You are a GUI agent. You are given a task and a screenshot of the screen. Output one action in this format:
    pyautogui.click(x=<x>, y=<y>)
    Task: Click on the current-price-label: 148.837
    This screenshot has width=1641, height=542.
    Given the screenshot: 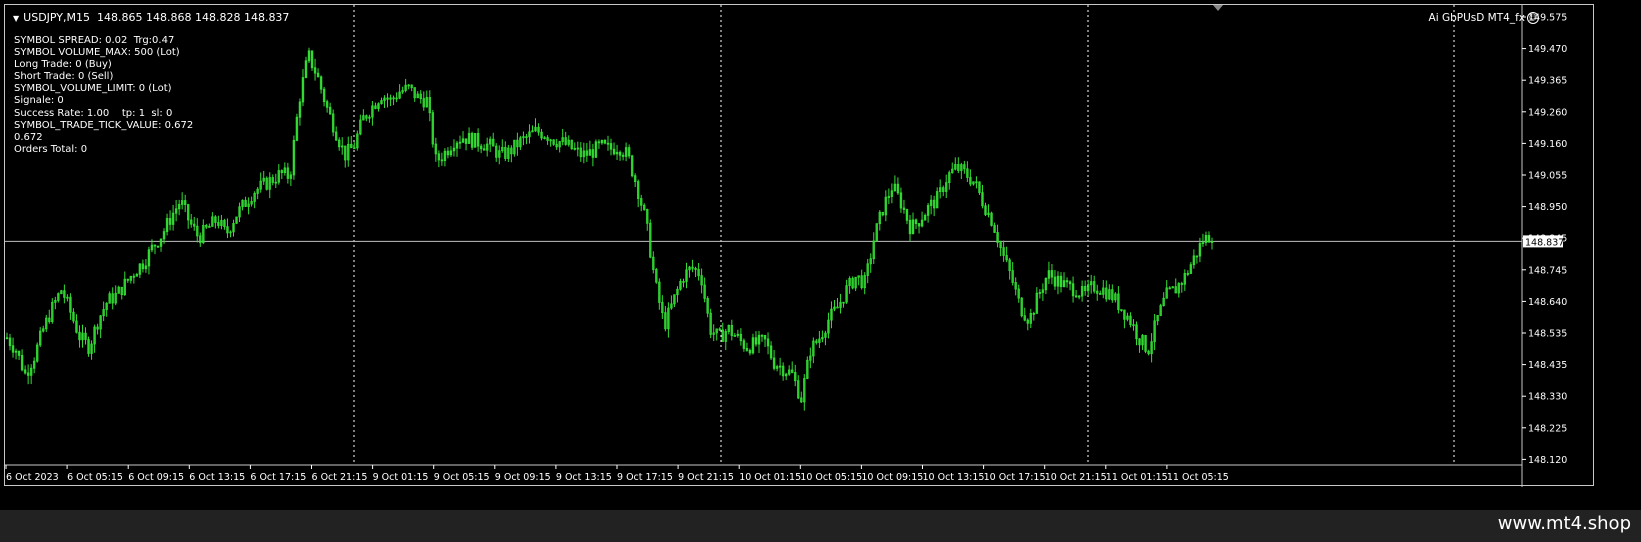 What is the action you would take?
    pyautogui.click(x=1544, y=242)
    